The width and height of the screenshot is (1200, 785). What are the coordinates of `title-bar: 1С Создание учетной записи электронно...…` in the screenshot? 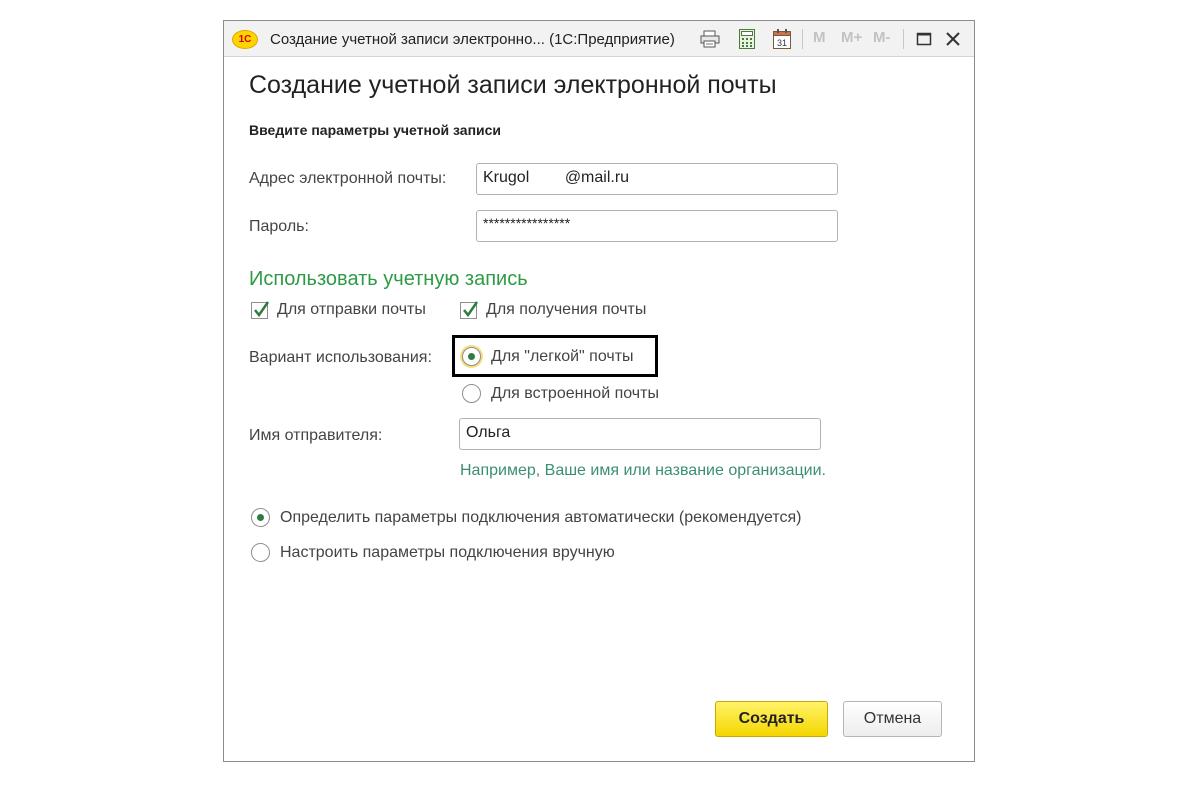 It's located at (599, 39).